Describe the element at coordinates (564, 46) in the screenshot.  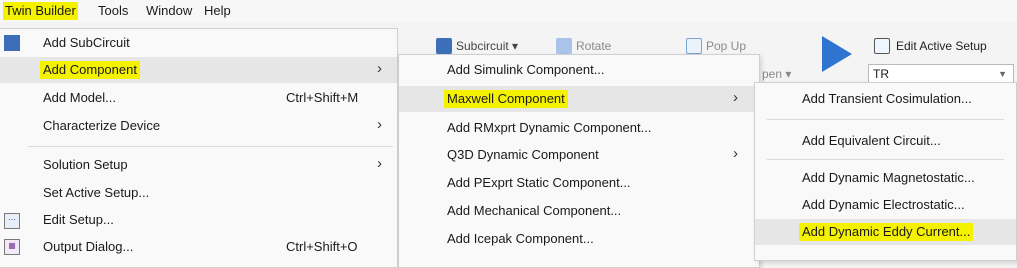
I see `rotate-icon` at that location.